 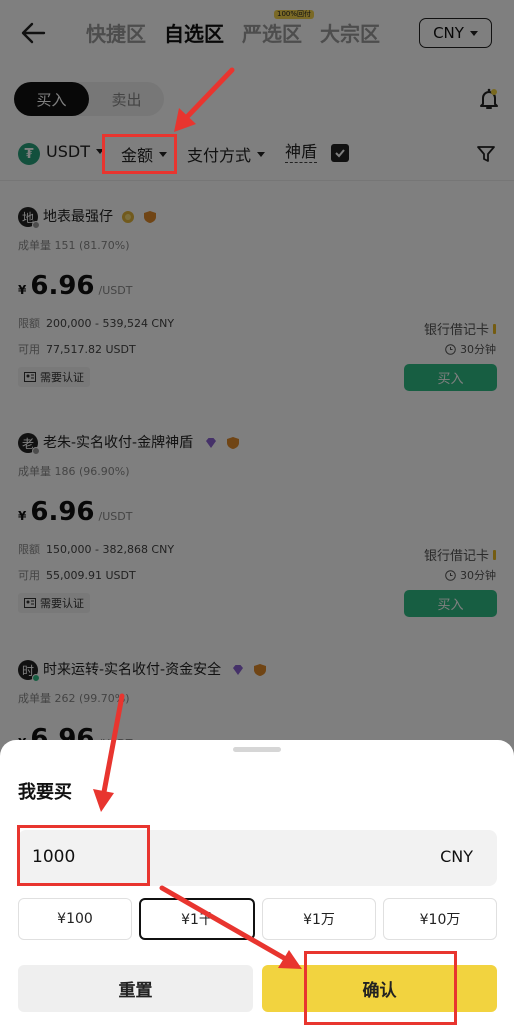 I want to click on drag-handle, so click(x=257, y=749).